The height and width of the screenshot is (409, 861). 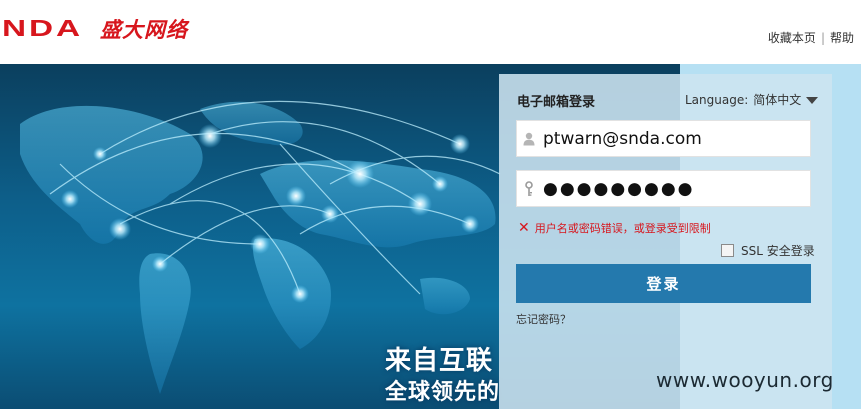 What do you see at coordinates (752, 99) in the screenshot?
I see `language-selector: Language: 简体中文` at bounding box center [752, 99].